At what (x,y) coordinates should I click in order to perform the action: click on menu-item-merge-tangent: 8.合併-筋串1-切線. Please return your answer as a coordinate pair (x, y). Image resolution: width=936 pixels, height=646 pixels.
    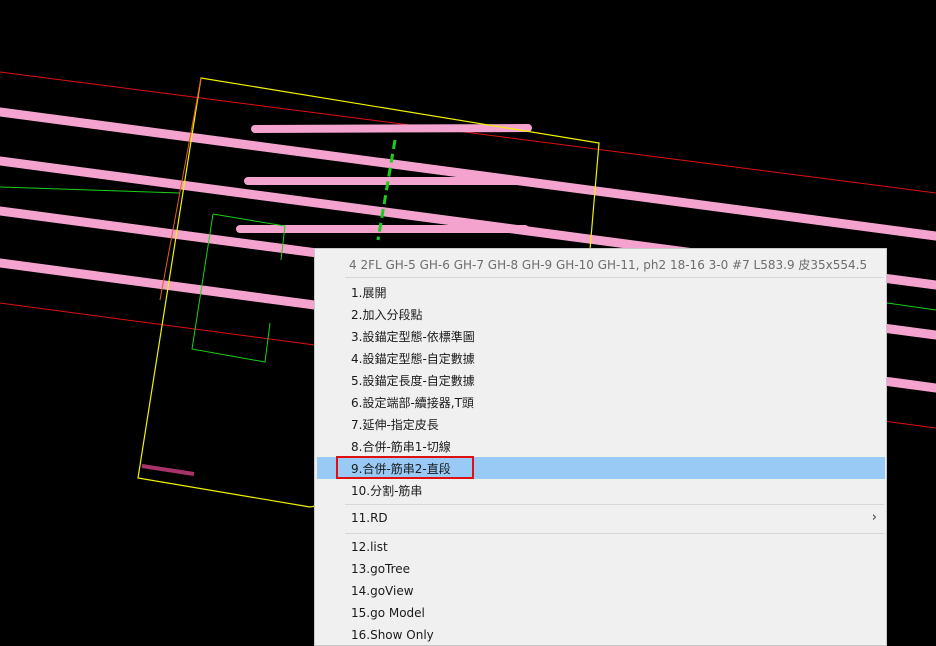
    Looking at the image, I should click on (601, 446).